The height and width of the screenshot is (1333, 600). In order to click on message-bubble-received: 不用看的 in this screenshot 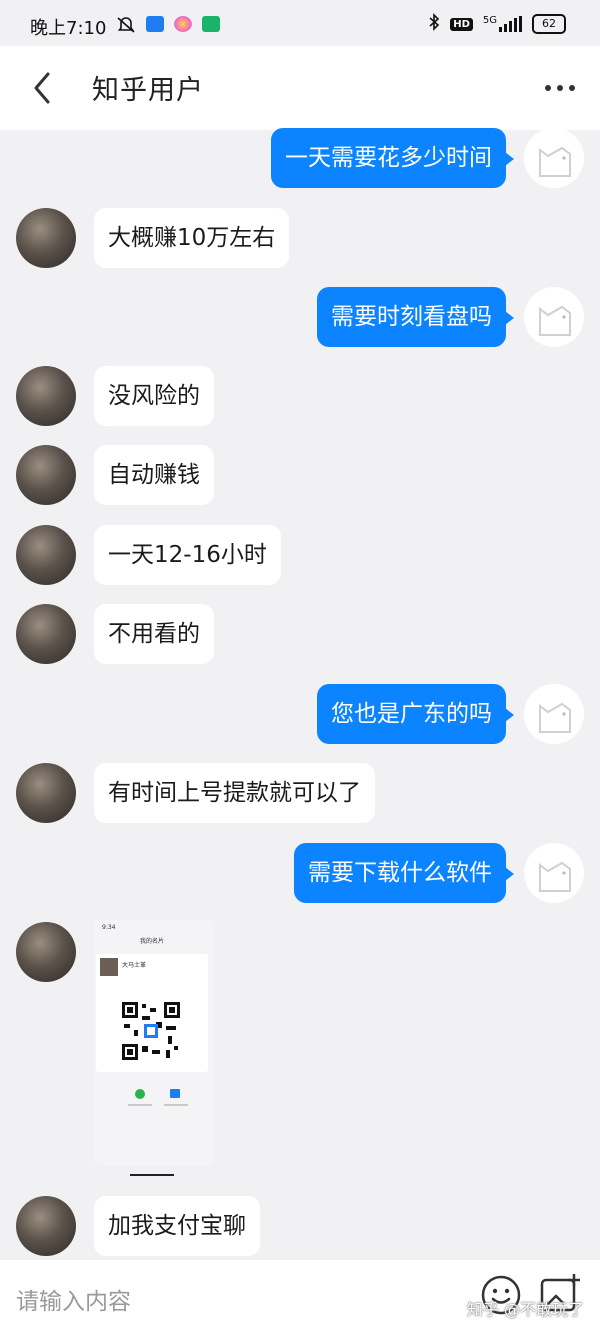, I will do `click(154, 634)`.